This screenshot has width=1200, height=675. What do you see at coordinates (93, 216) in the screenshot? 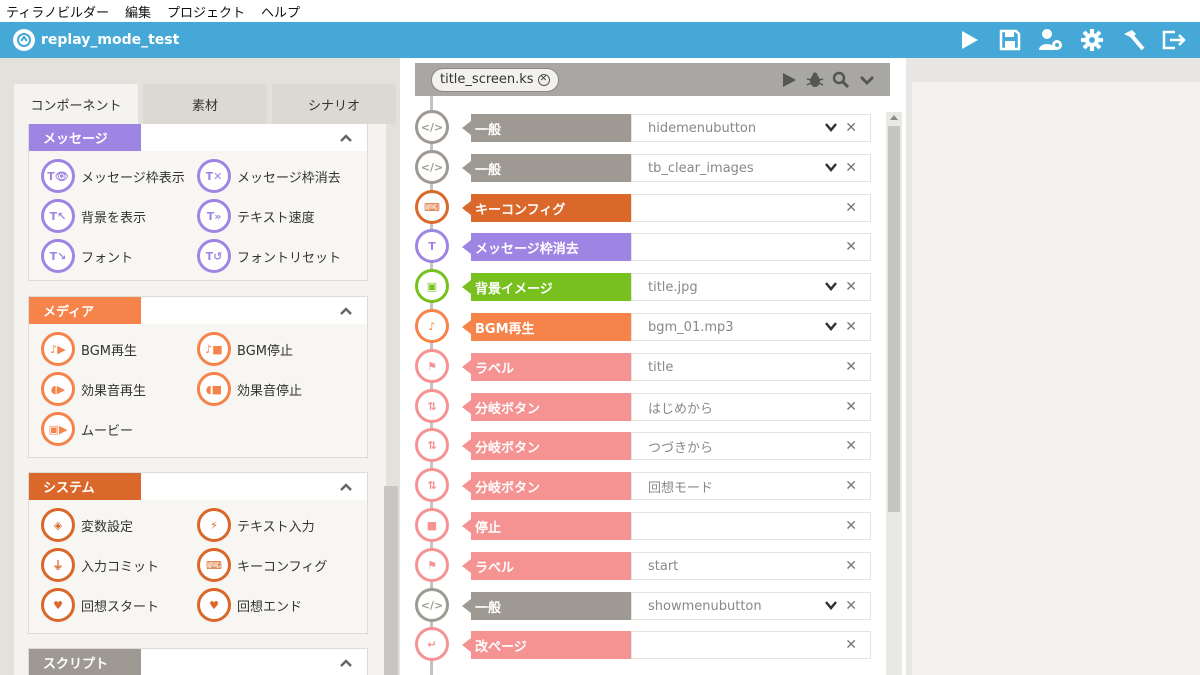
I see `component-show-background: T↖ 背景を表示` at bounding box center [93, 216].